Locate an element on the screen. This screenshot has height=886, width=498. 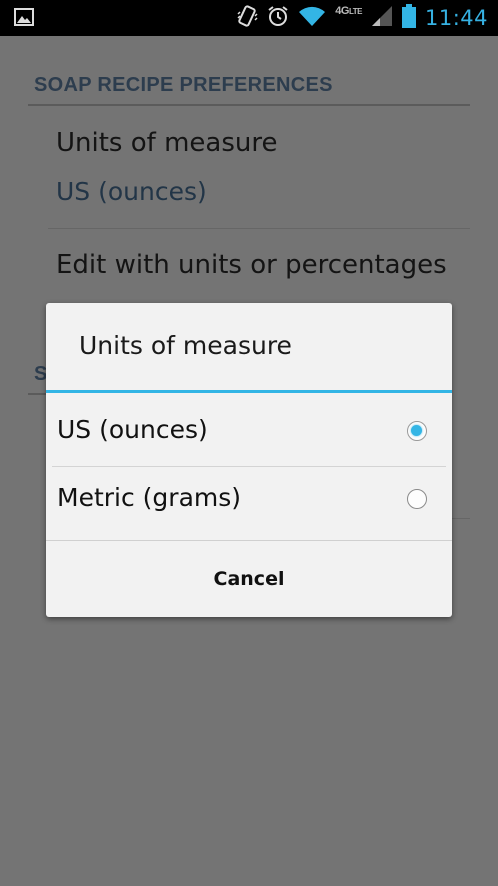
wifi-icon is located at coordinates (312, 18).